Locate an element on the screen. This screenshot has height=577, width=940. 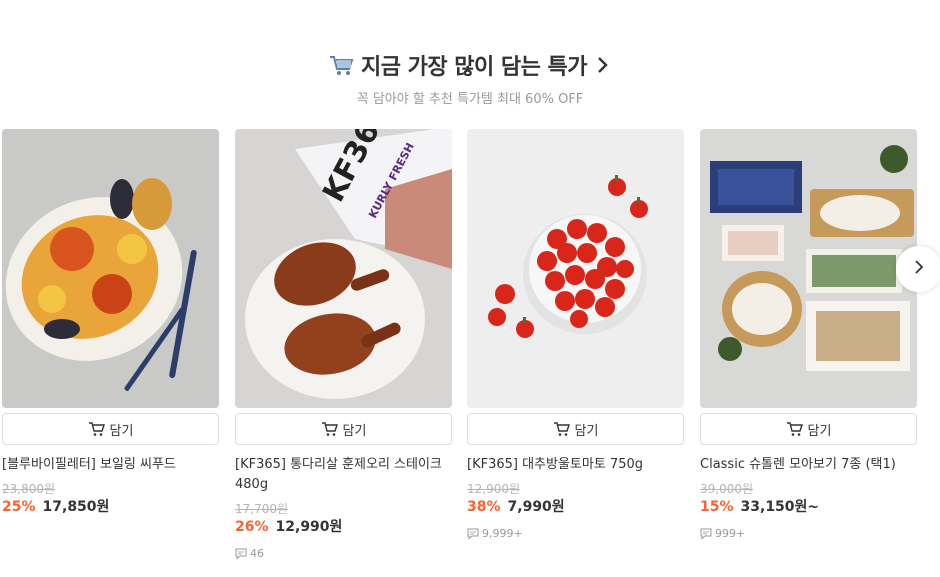
original-price: 39,000원 is located at coordinates (727, 489).